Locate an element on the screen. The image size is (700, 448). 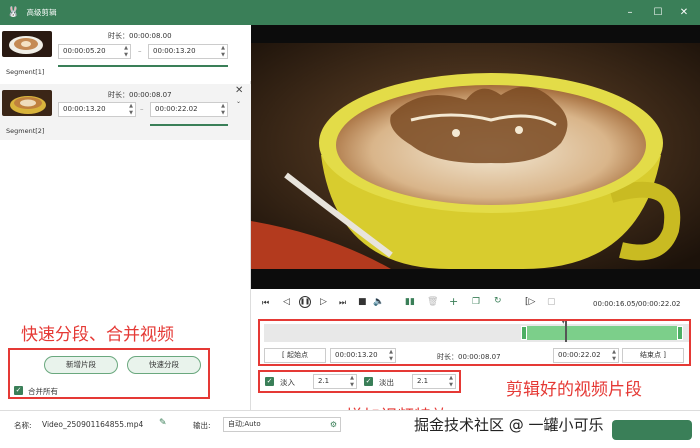
watermark: 掘金技术社区 @ 一罐小可乐 is located at coordinates (509, 425).